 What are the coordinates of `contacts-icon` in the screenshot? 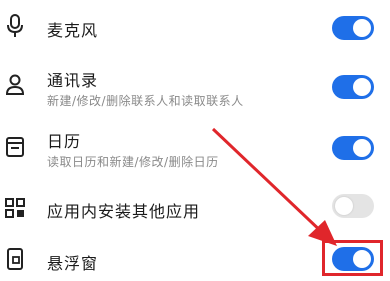 It's located at (15, 85).